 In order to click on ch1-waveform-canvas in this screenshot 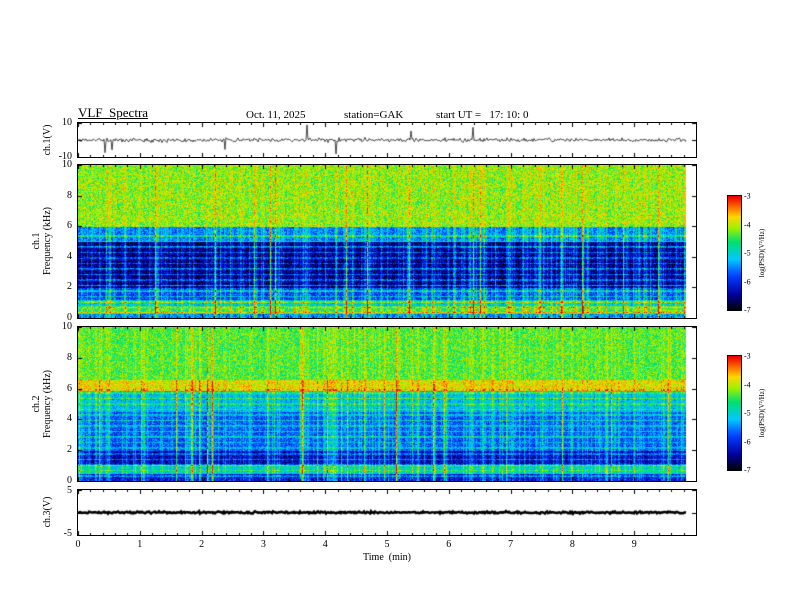, I will do `click(387, 140)`.